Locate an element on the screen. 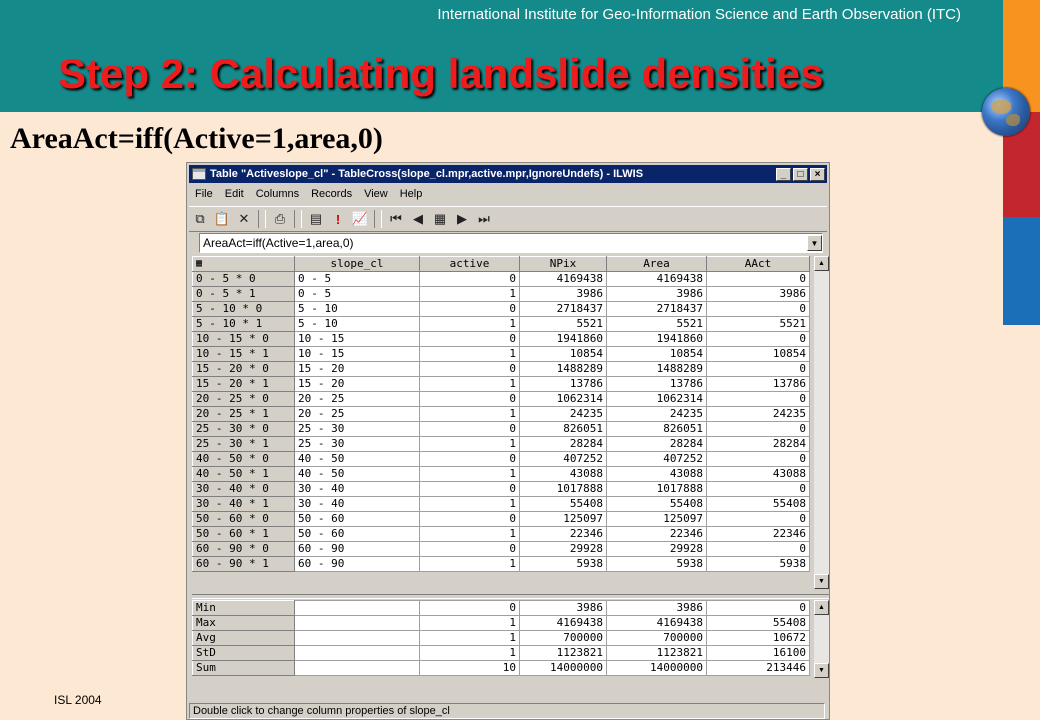 Image resolution: width=1040 pixels, height=720 pixels. chevron-down-icon: ▼ is located at coordinates (814, 243).